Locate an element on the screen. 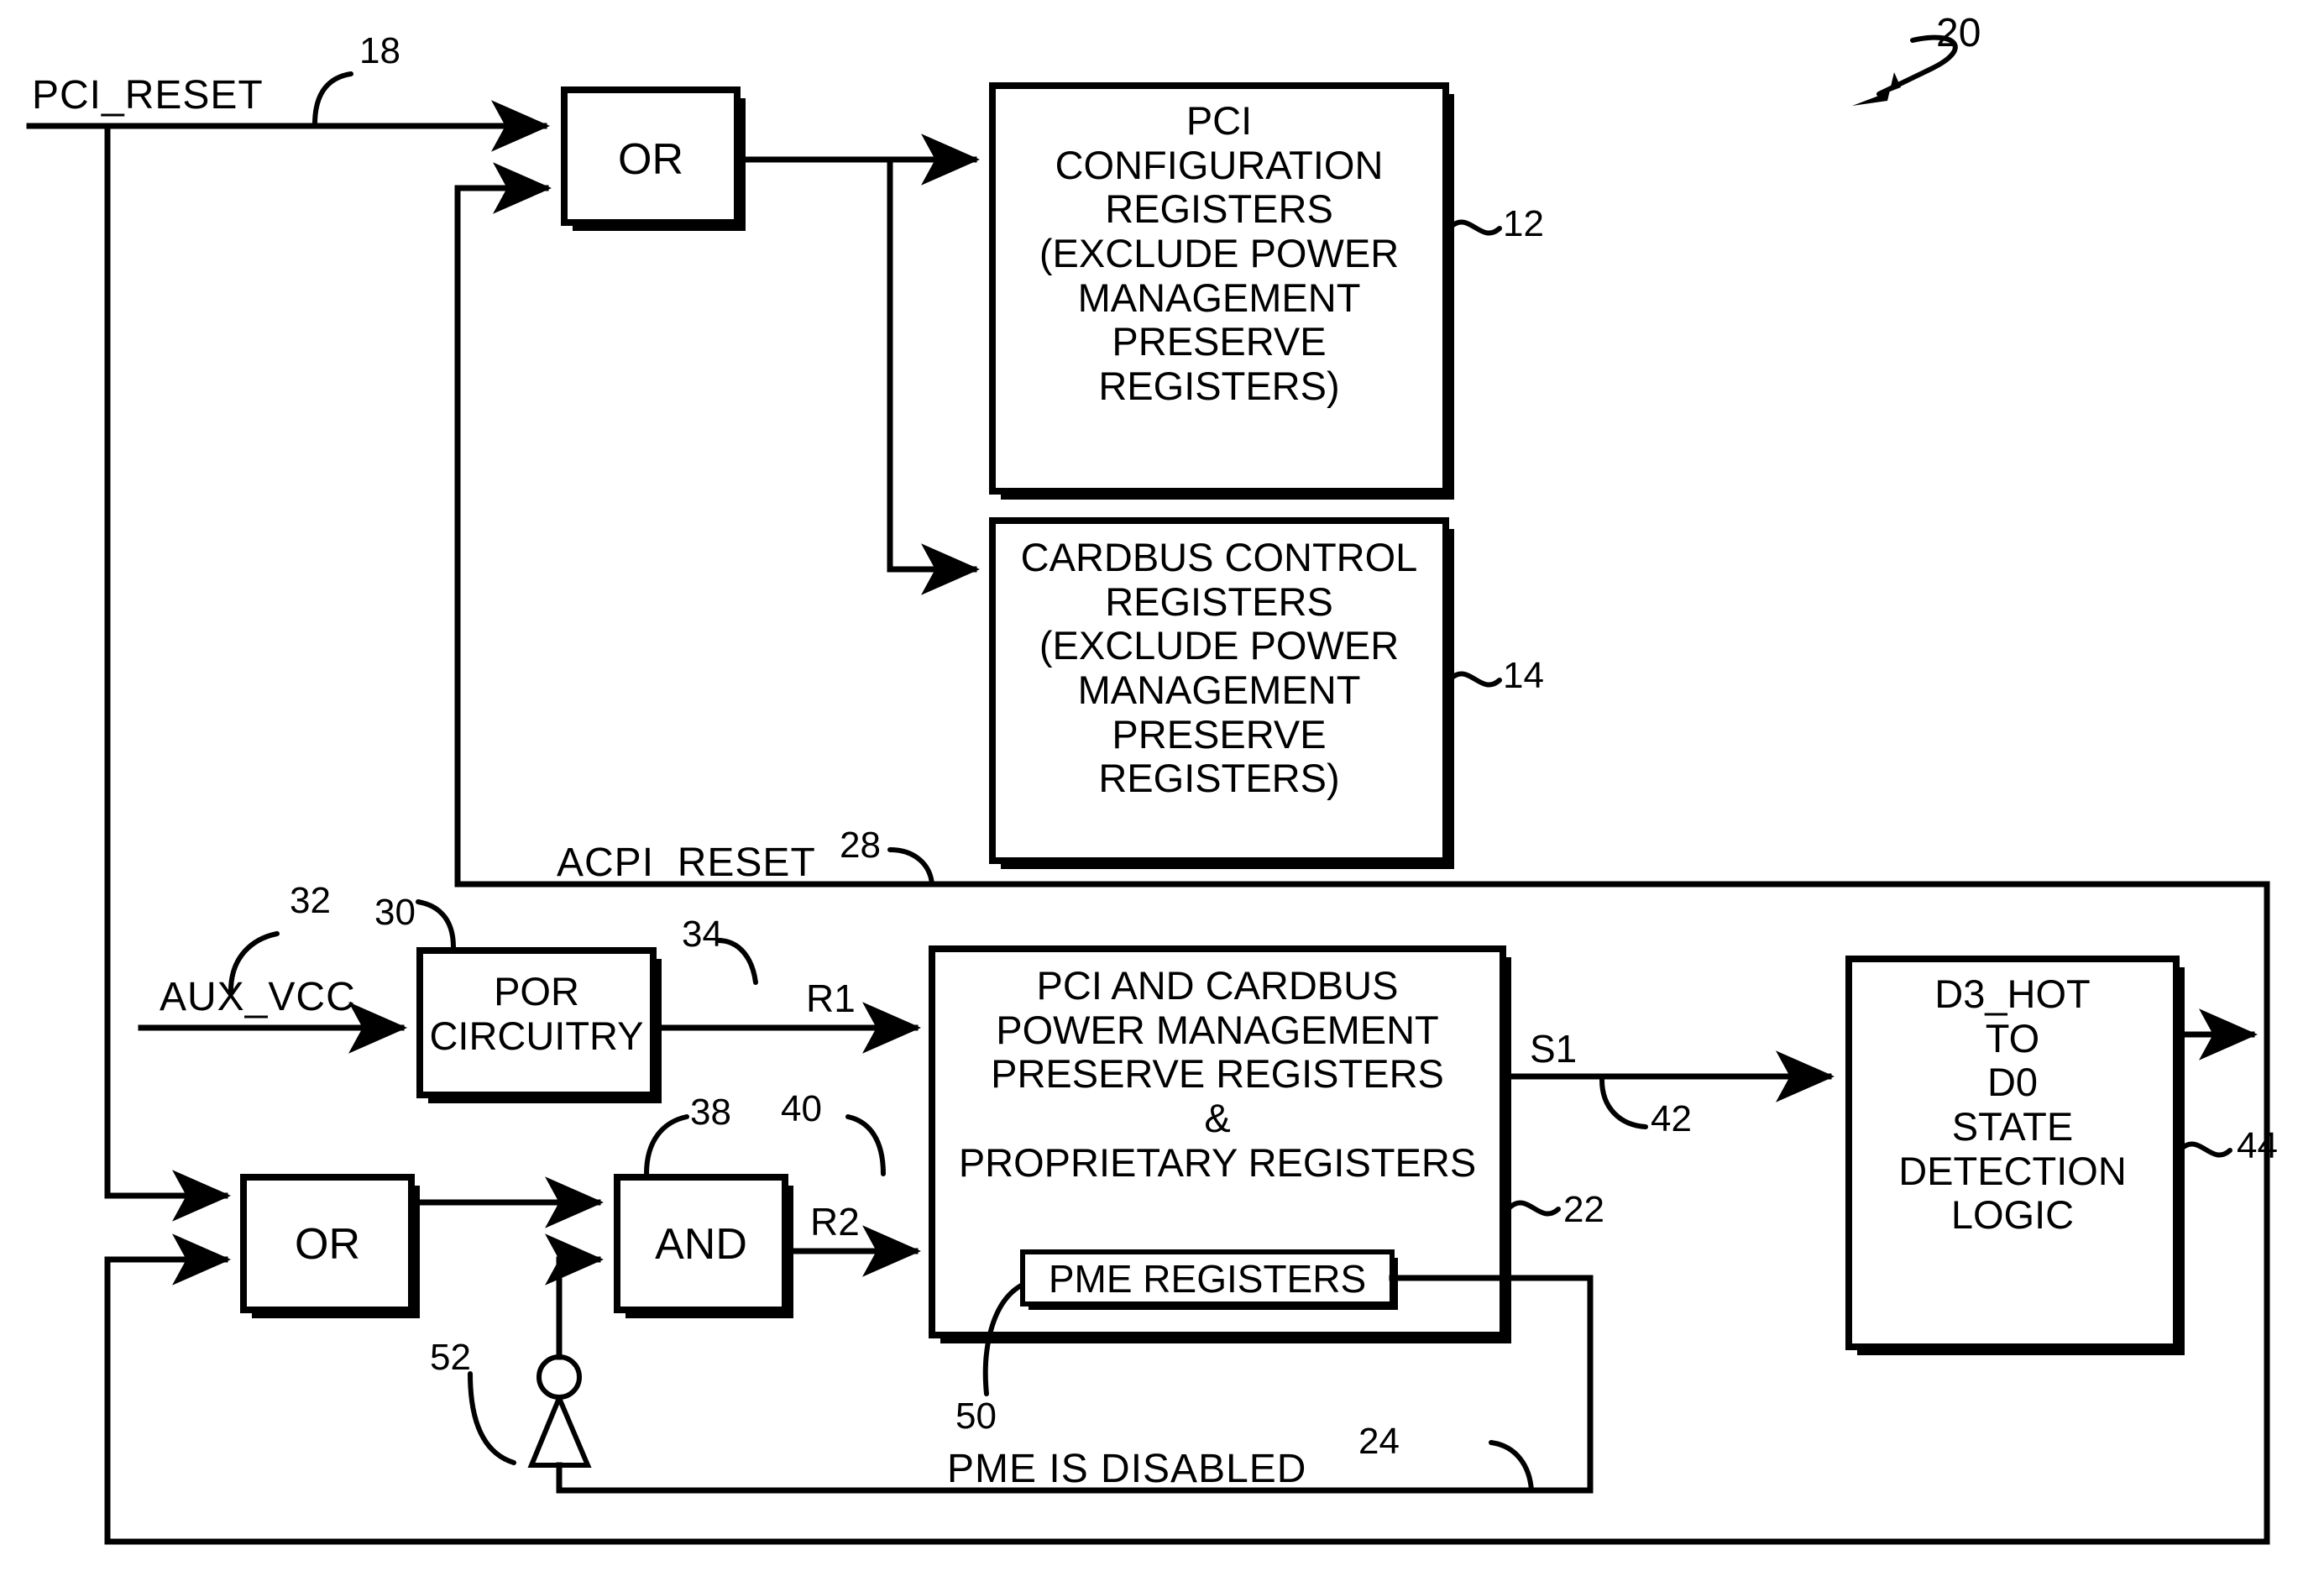  cardbus-line-1: CARDBUS CONTROL is located at coordinates (1219, 557).